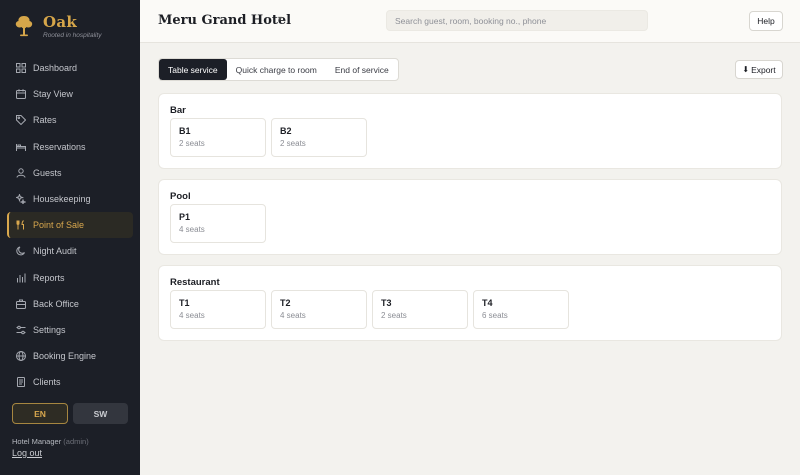  What do you see at coordinates (59, 146) in the screenshot?
I see `sidebar-item-label: Reservations` at bounding box center [59, 146].